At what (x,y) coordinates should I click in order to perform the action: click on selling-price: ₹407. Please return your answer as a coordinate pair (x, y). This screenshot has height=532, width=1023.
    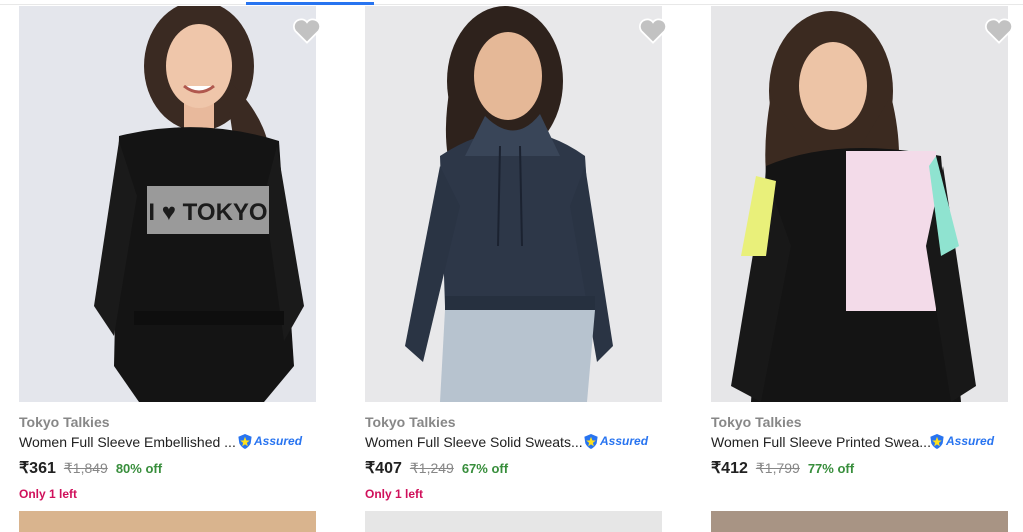
    Looking at the image, I should click on (383, 468).